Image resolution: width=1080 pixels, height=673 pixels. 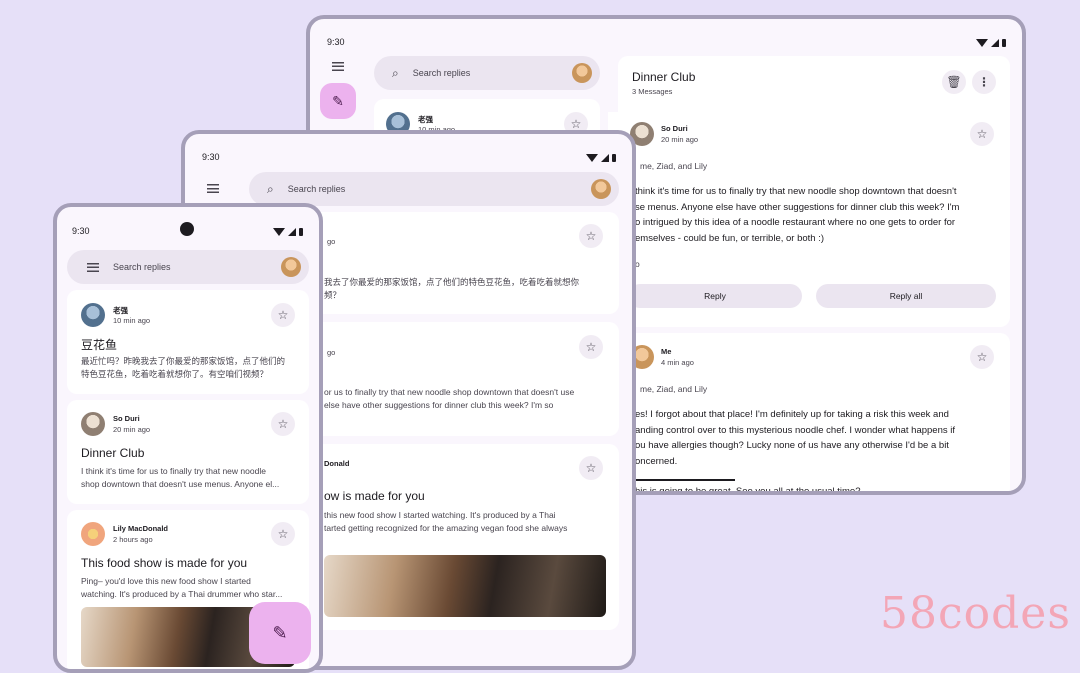 I want to click on text-cursor-bar, so click(x=685, y=480).